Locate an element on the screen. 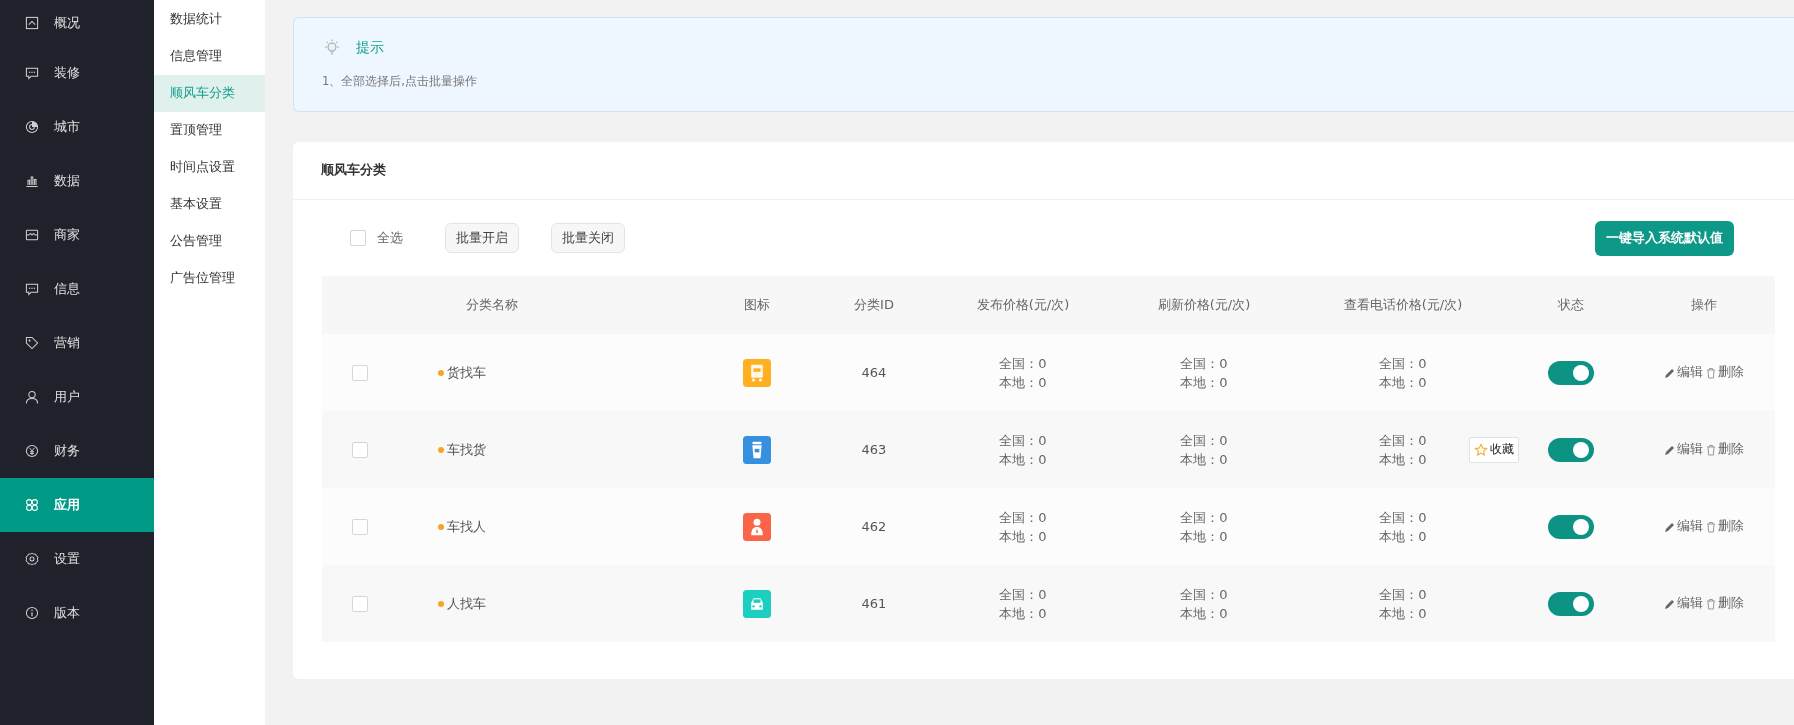 Image resolution: width=1794 pixels, height=725 pixels. category-id: 463 is located at coordinates (874, 449).